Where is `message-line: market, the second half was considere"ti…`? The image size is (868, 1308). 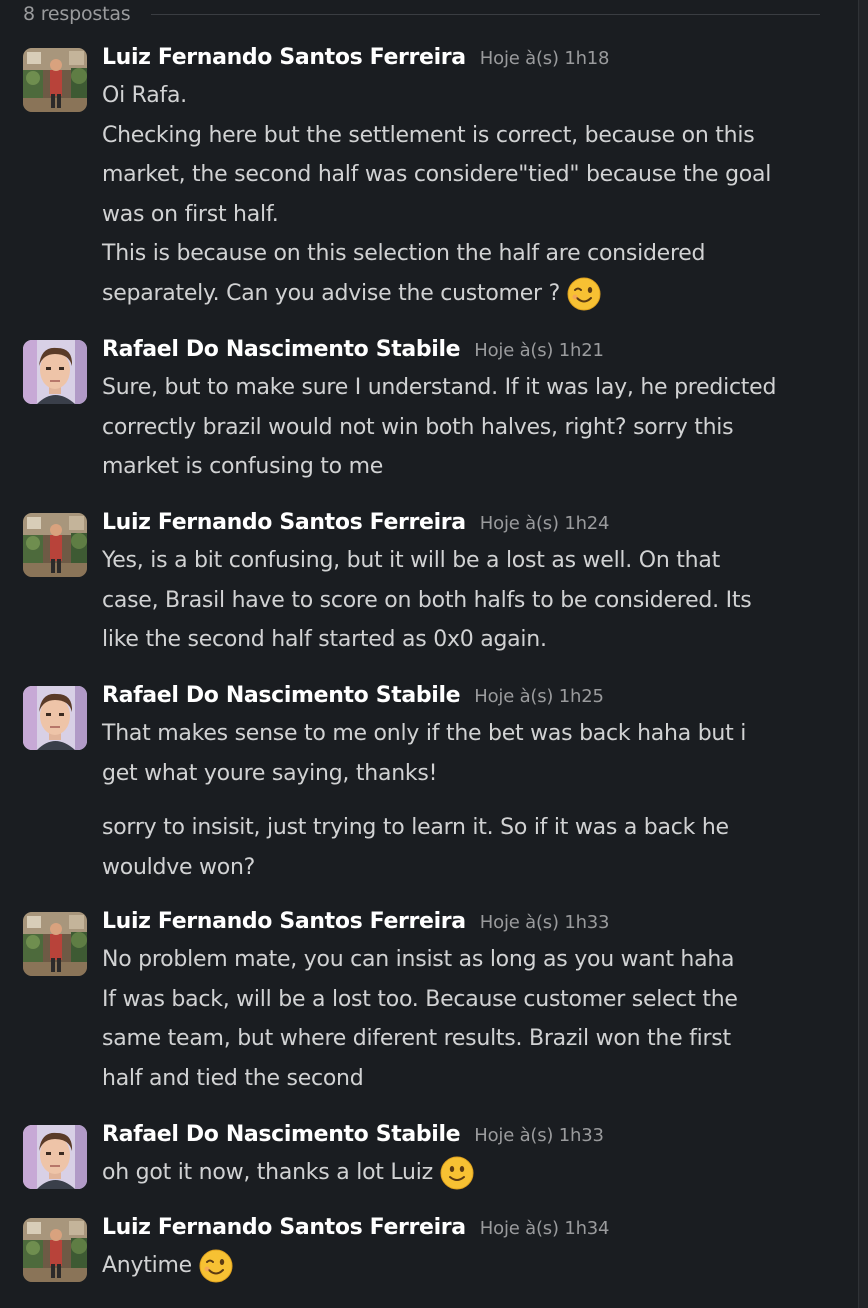
message-line: market, the second half was considere"ti… is located at coordinates (437, 175).